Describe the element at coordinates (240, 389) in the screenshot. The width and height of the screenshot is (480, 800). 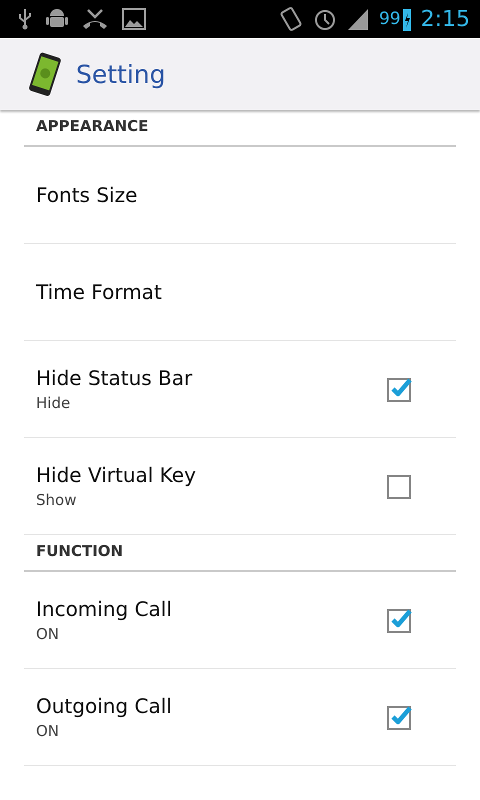
I see `setting-row: Hide Status Bar Hide` at that location.